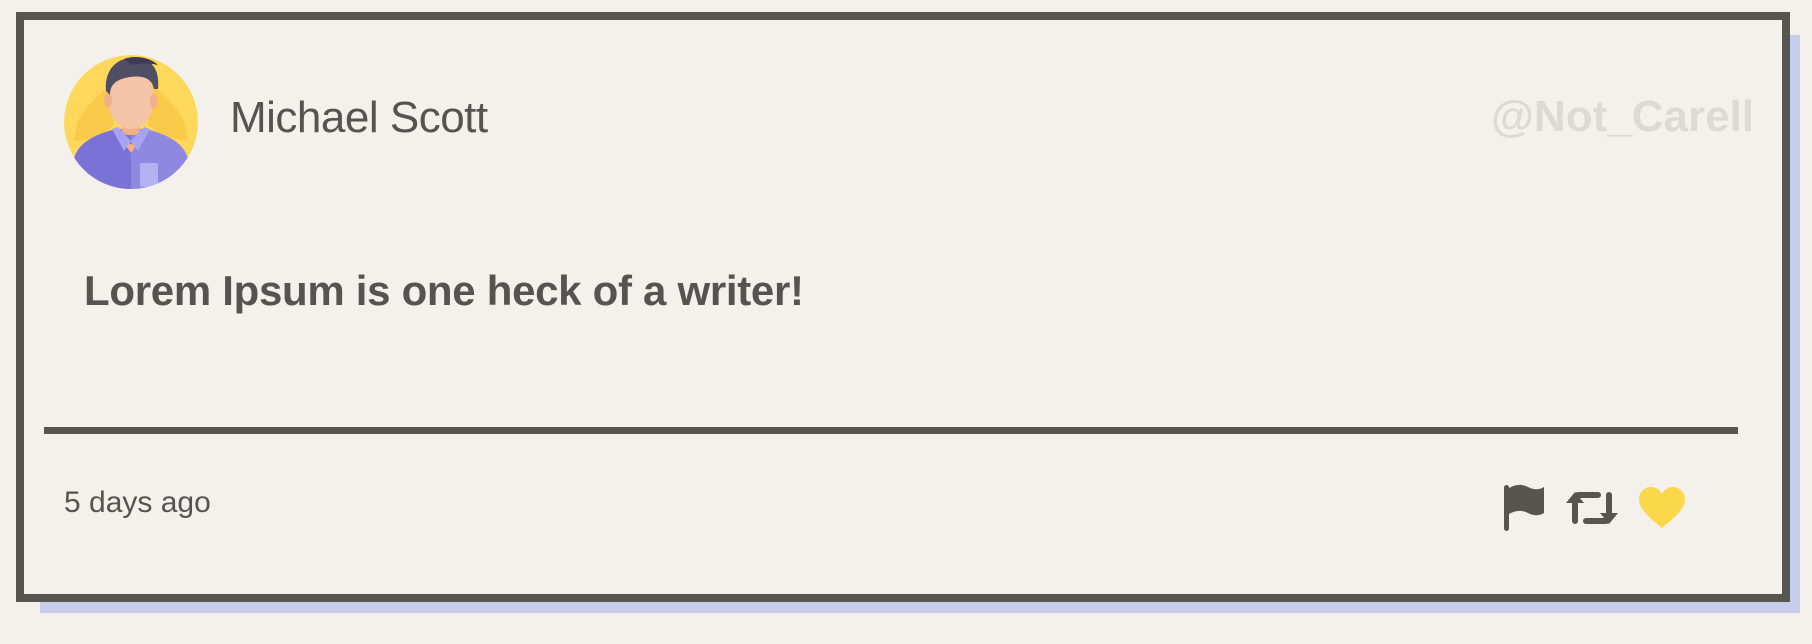 The height and width of the screenshot is (644, 1812). I want to click on avatar-icon, so click(131, 122).